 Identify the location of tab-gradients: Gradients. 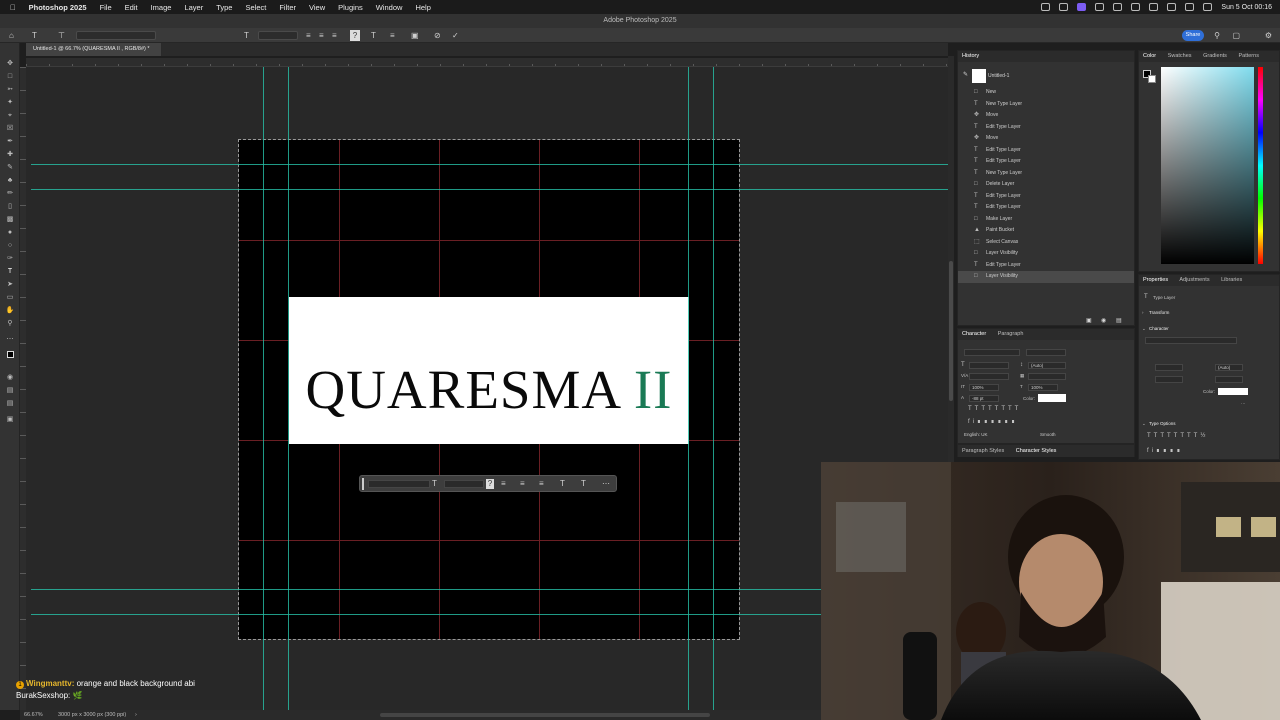
(1215, 56).